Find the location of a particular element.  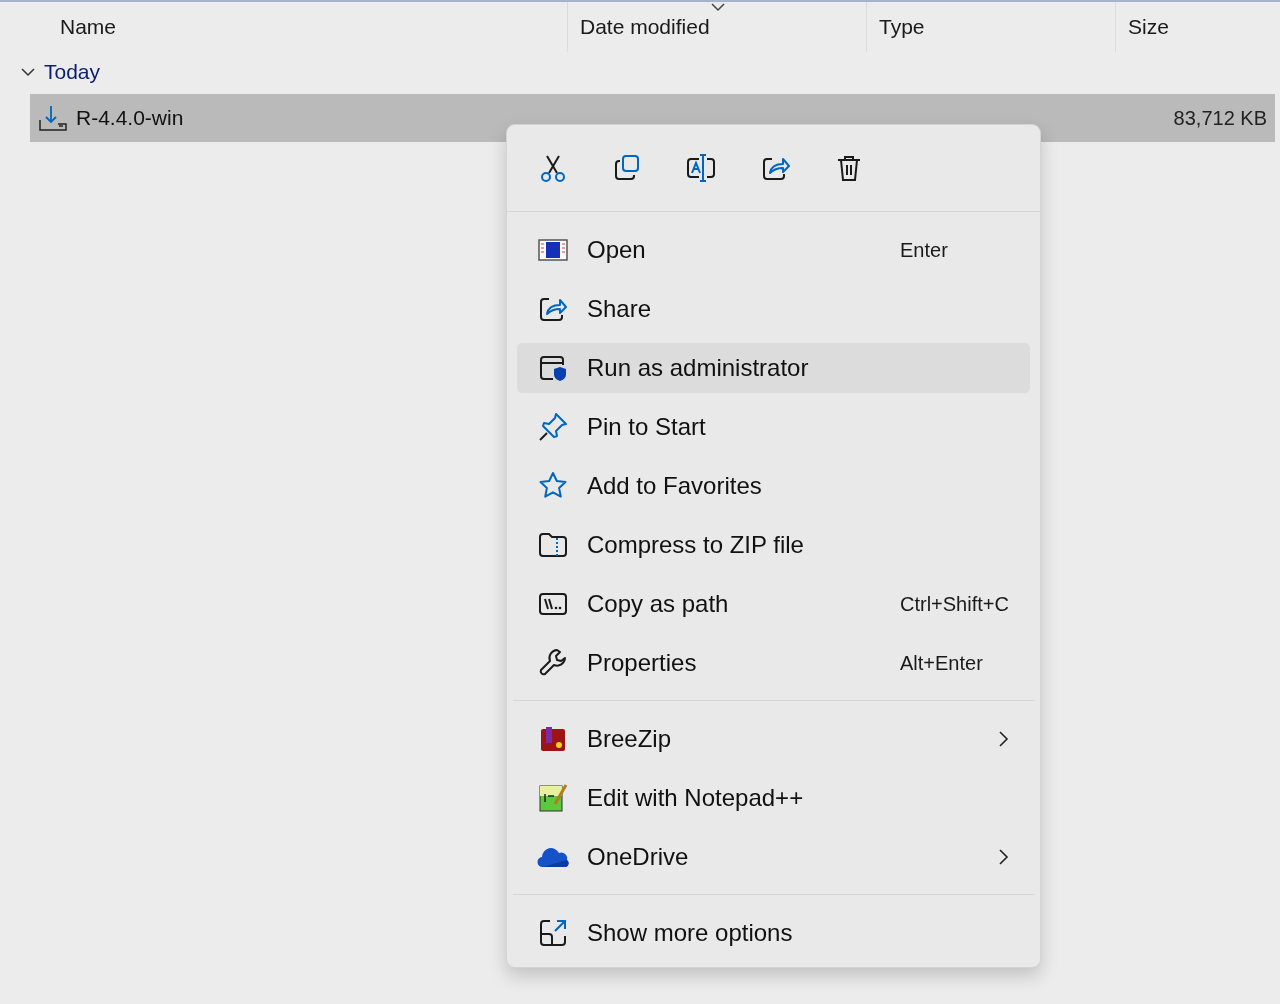

file-name: R-4.4.0-win is located at coordinates (130, 118).